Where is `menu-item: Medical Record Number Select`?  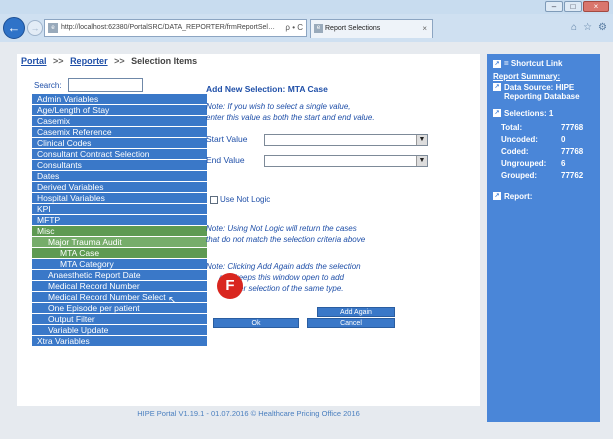
menu-item: Medical Record Number Select is located at coordinates (119, 297).